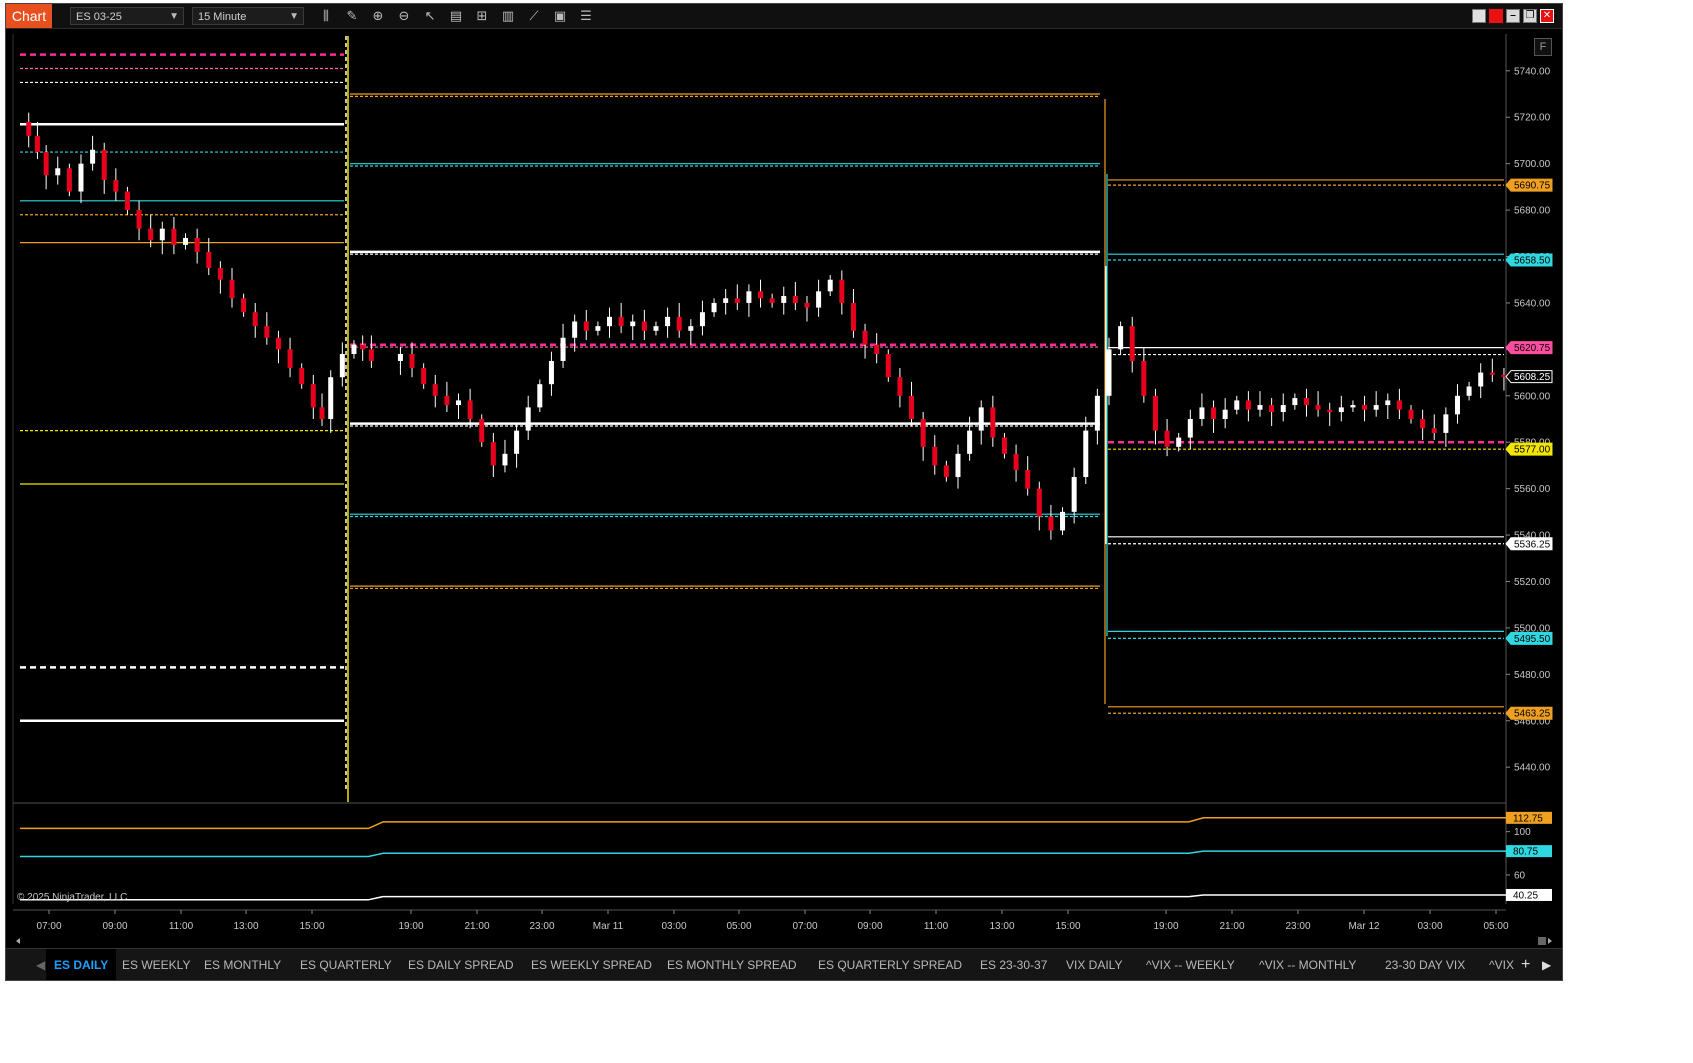 Image resolution: width=1693 pixels, height=1063 pixels. Describe the element at coordinates (1094, 964) in the screenshot. I see `tab-vix-daily: VIX DAILY` at that location.